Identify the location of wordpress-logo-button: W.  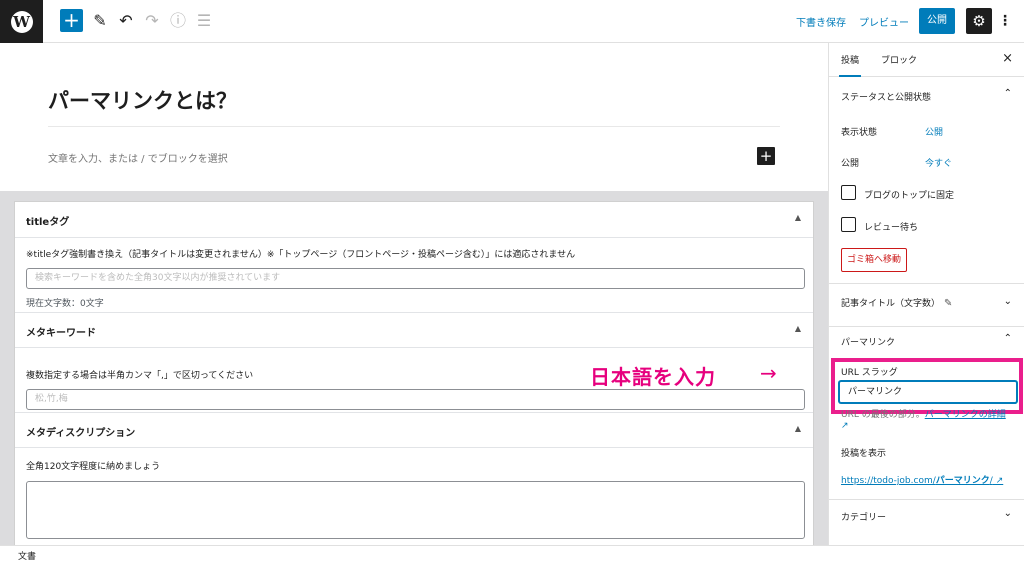
(21, 21).